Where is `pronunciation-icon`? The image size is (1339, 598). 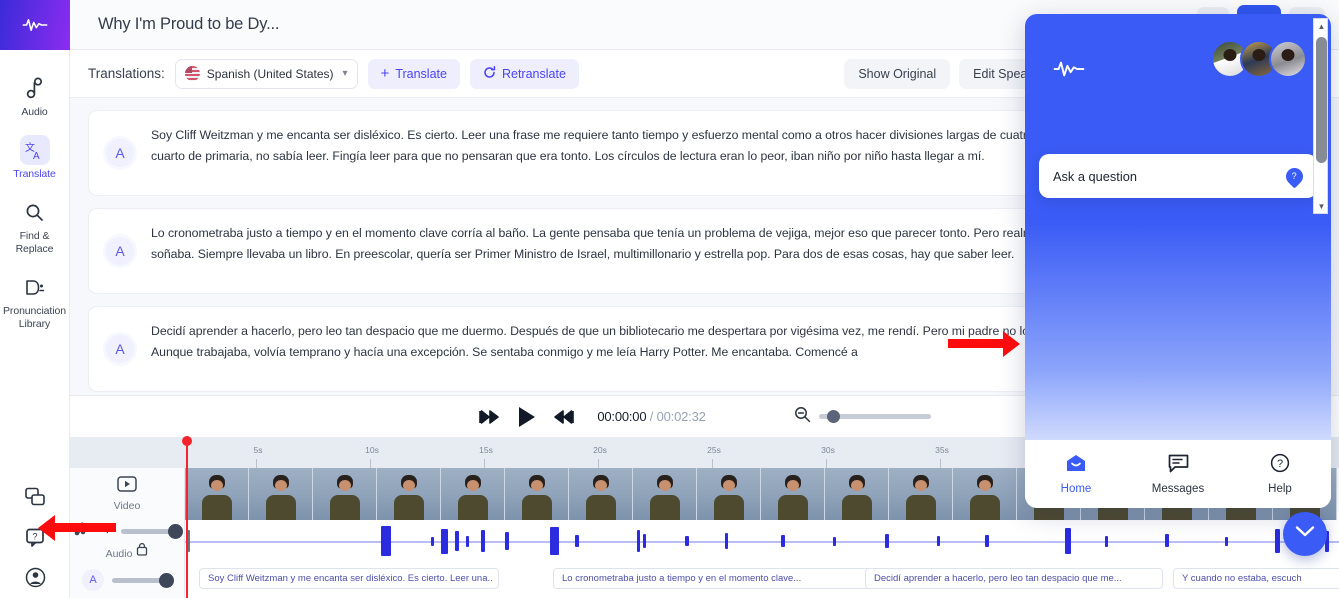 pronunciation-icon is located at coordinates (35, 287).